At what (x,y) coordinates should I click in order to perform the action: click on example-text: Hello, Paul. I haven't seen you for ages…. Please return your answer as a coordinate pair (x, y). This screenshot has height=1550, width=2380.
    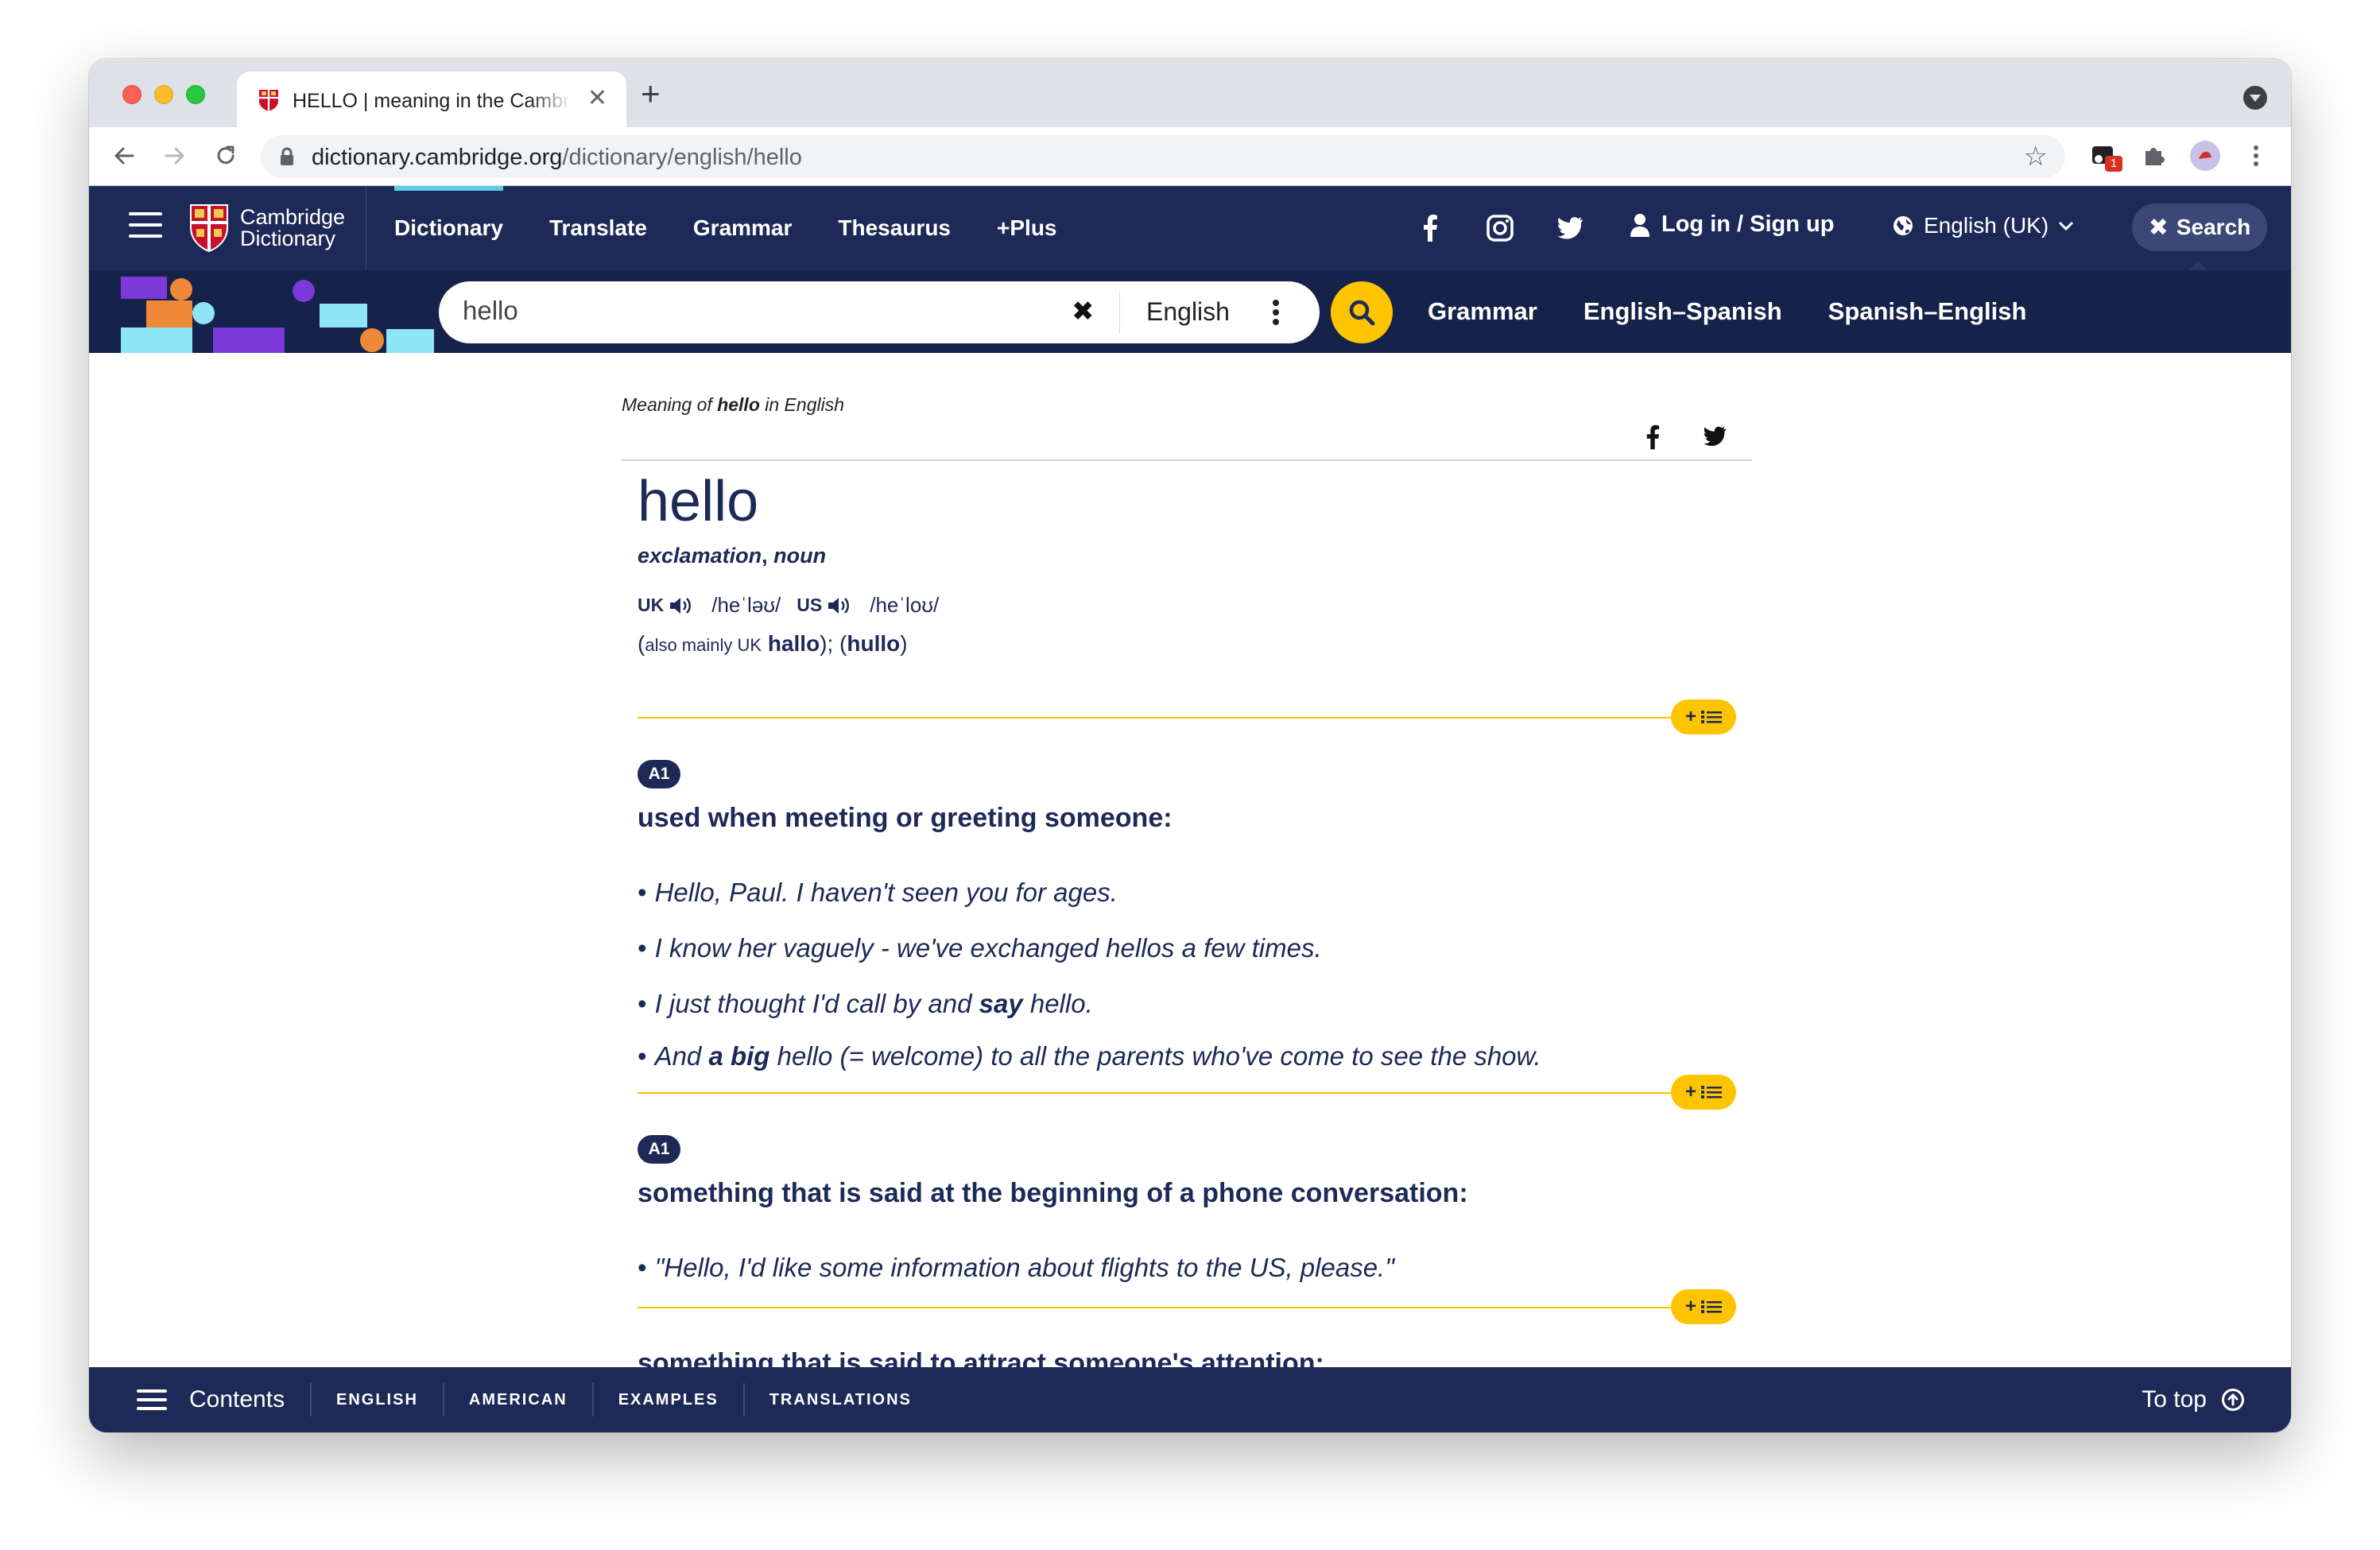
    Looking at the image, I should click on (886, 892).